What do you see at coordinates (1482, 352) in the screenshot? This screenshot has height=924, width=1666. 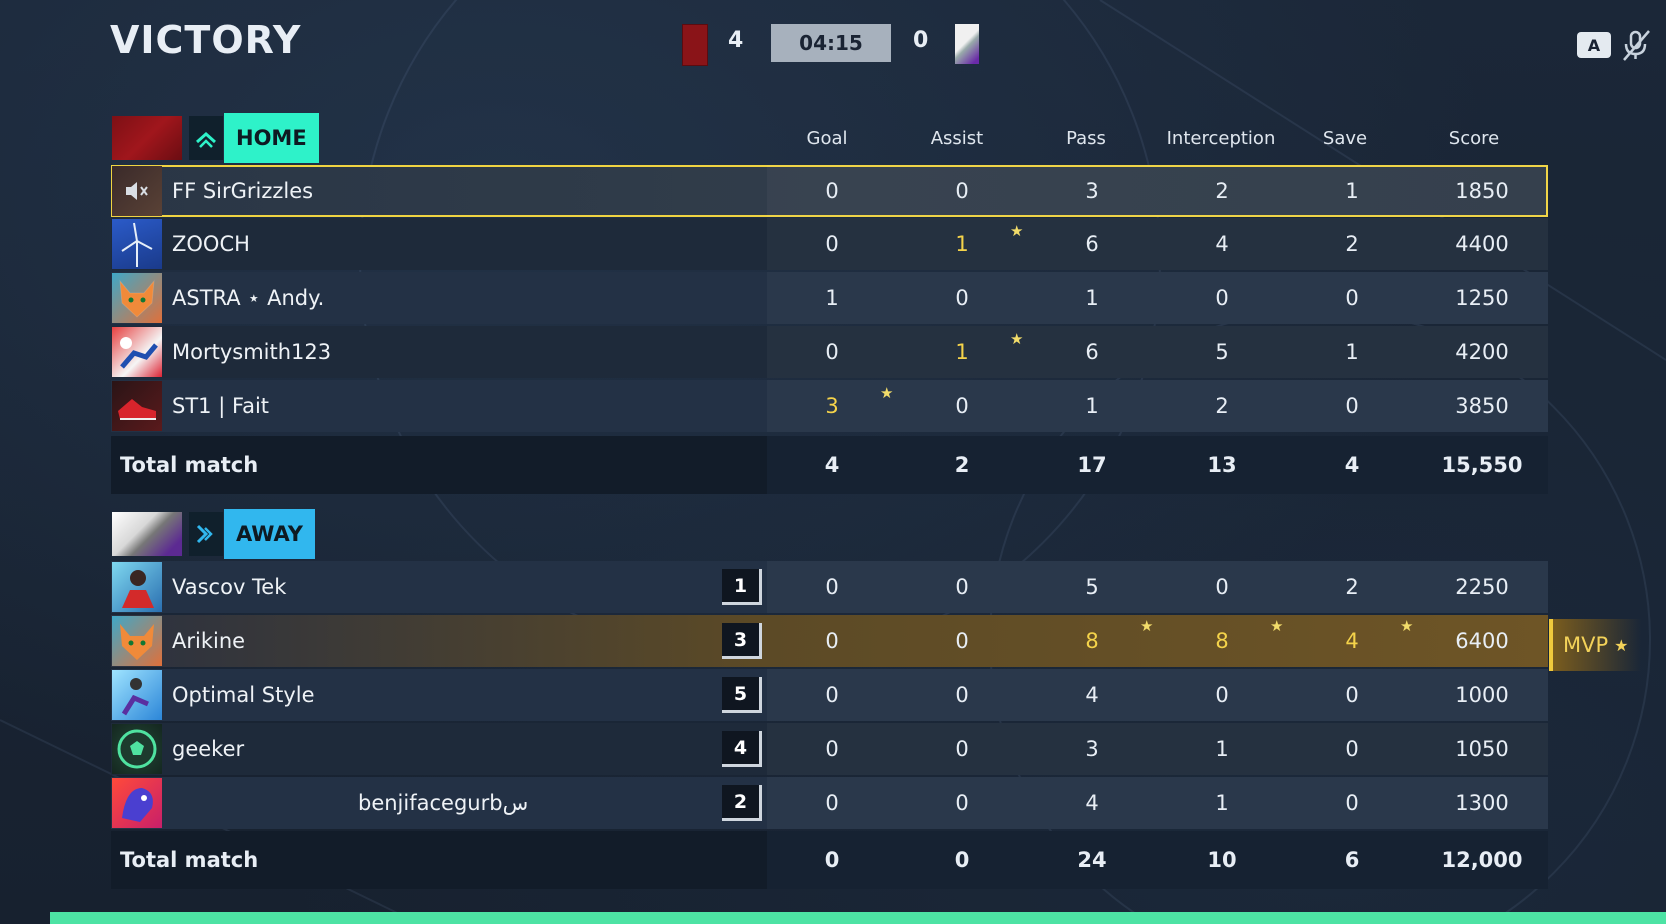 I see `stat-score: 4200` at bounding box center [1482, 352].